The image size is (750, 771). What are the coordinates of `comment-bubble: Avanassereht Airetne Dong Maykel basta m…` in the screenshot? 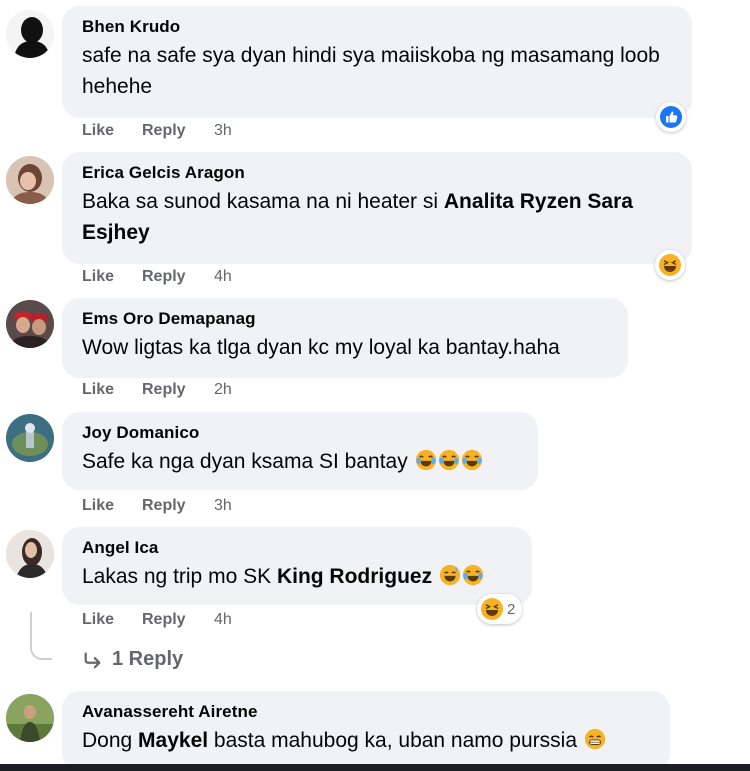 It's located at (366, 731).